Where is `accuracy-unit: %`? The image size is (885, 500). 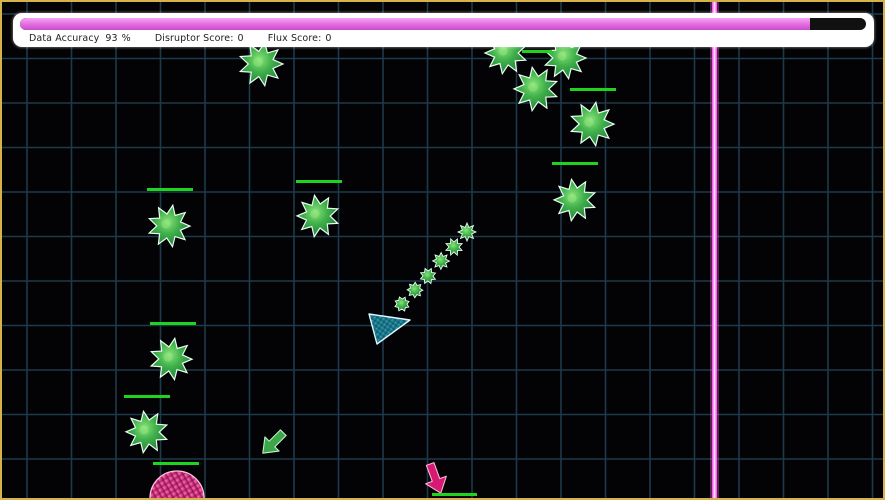
accuracy-unit: % is located at coordinates (126, 38).